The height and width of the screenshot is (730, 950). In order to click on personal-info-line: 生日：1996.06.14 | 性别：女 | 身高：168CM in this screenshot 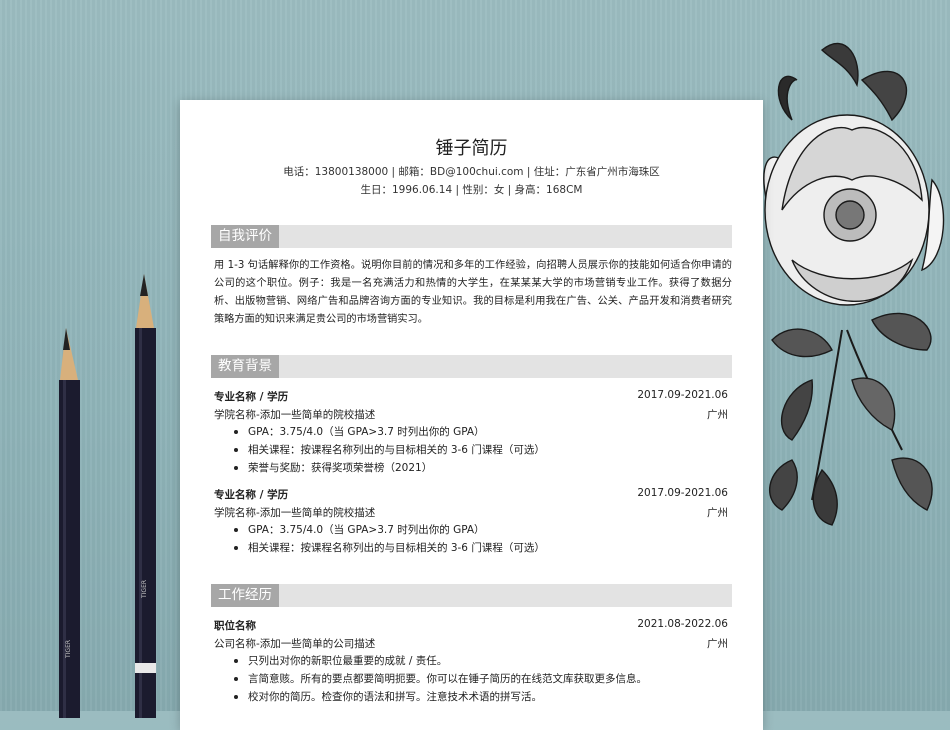, I will do `click(471, 190)`.